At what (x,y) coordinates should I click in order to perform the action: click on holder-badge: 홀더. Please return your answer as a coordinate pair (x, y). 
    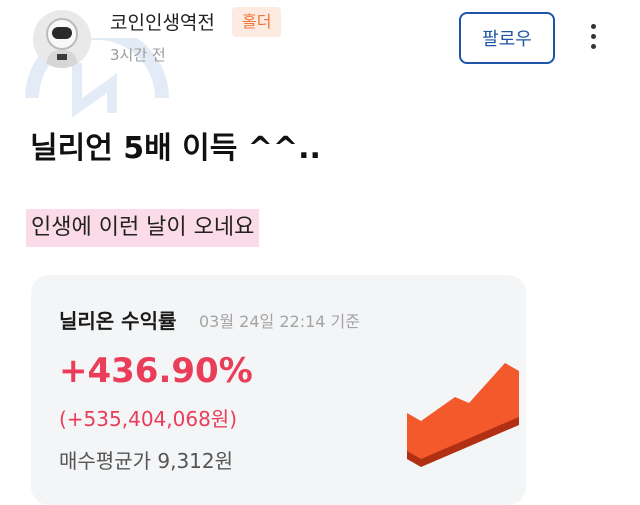
    Looking at the image, I should click on (257, 22).